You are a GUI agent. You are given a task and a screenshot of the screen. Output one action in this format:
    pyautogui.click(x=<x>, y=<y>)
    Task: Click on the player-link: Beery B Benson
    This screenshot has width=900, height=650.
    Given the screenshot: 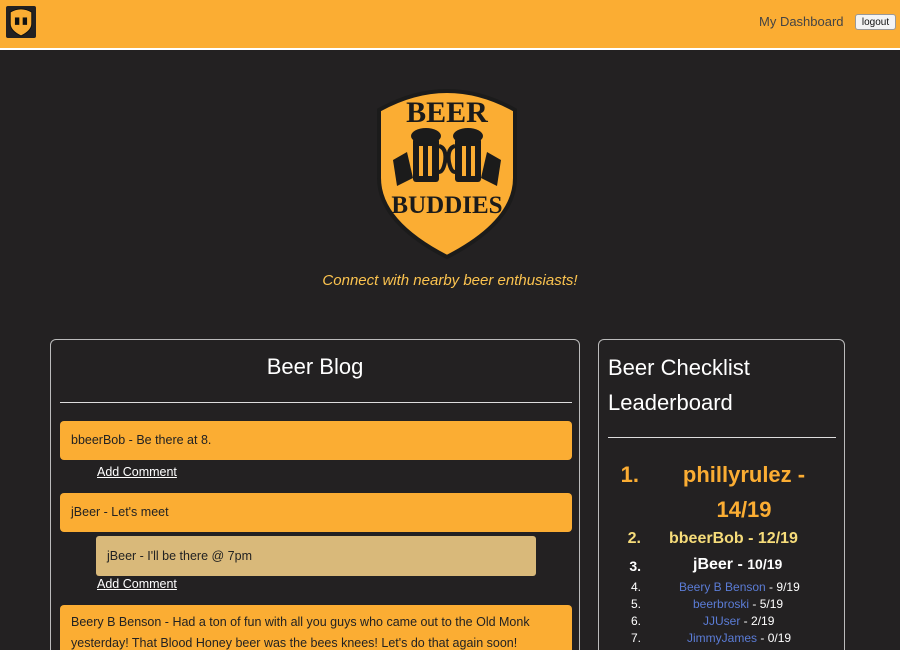 What is the action you would take?
    pyautogui.click(x=722, y=587)
    